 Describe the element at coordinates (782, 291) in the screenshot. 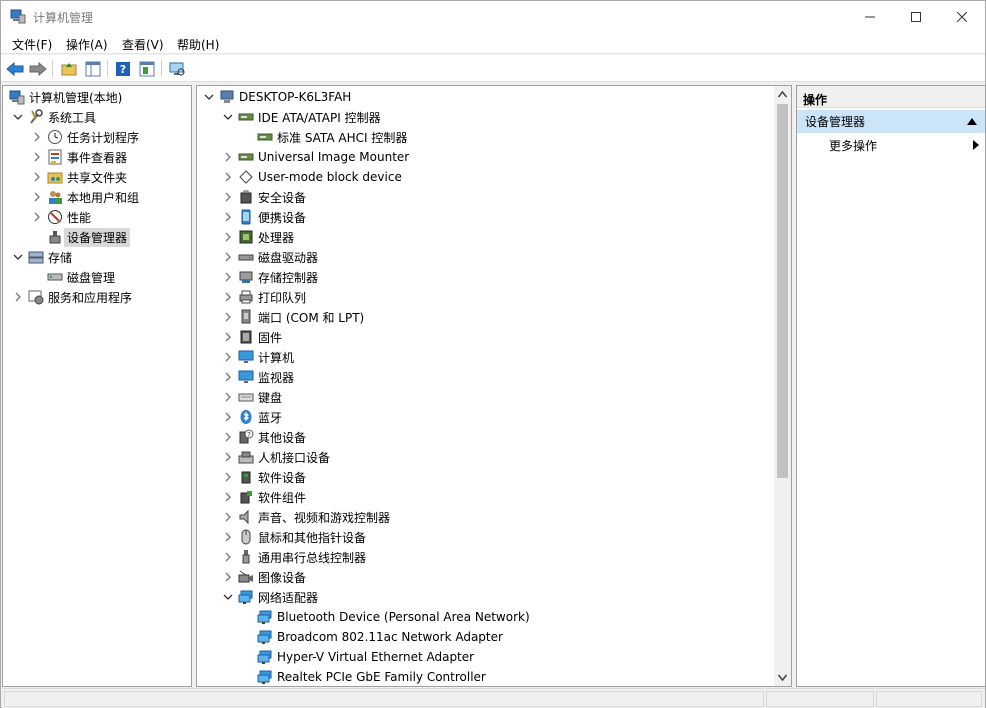

I see `scrollbar-thumb` at that location.